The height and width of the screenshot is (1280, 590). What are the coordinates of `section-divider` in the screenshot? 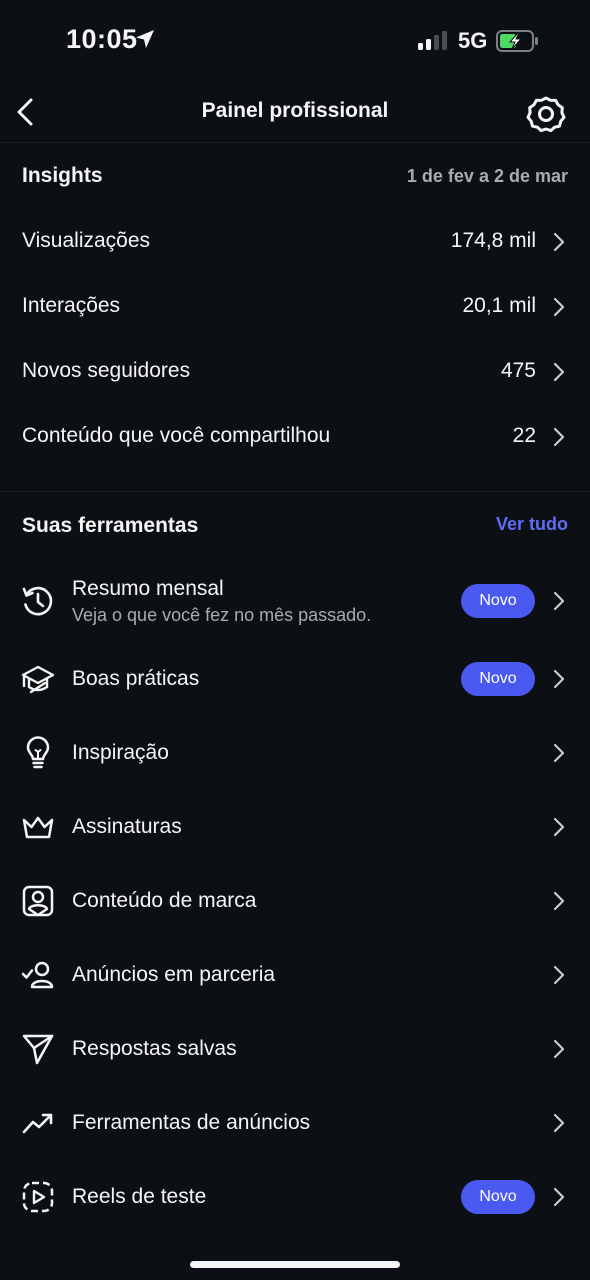 It's located at (295, 491).